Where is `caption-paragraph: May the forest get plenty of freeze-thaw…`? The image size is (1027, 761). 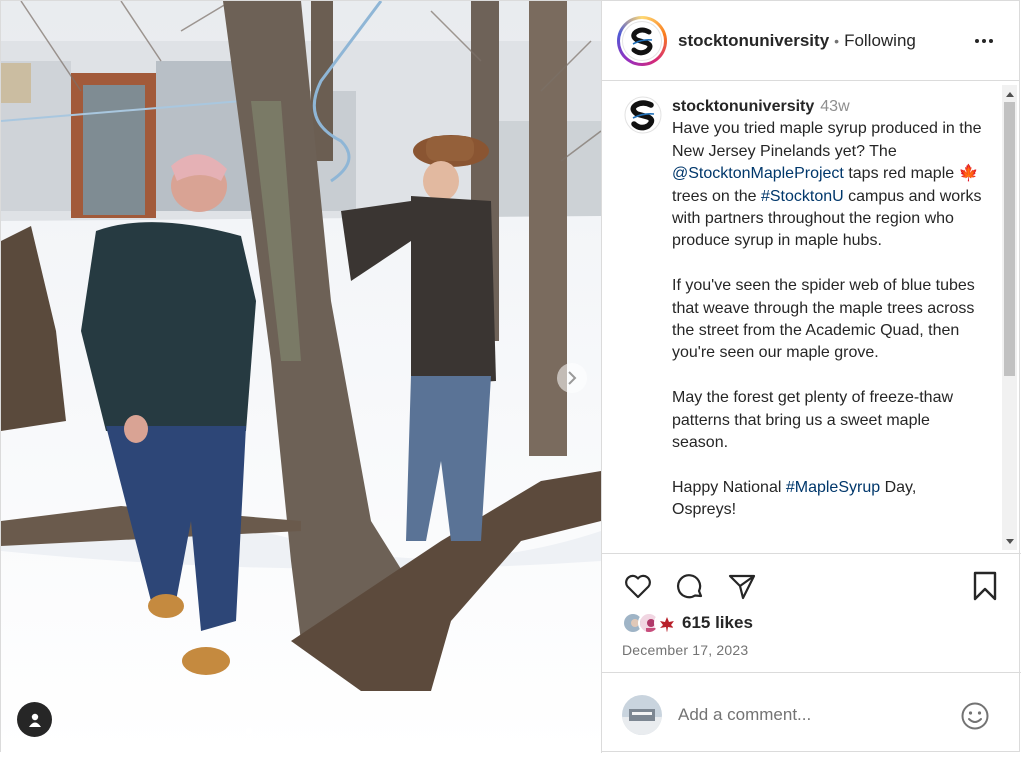 caption-paragraph: May the forest get plenty of freeze-thaw… is located at coordinates (813, 420).